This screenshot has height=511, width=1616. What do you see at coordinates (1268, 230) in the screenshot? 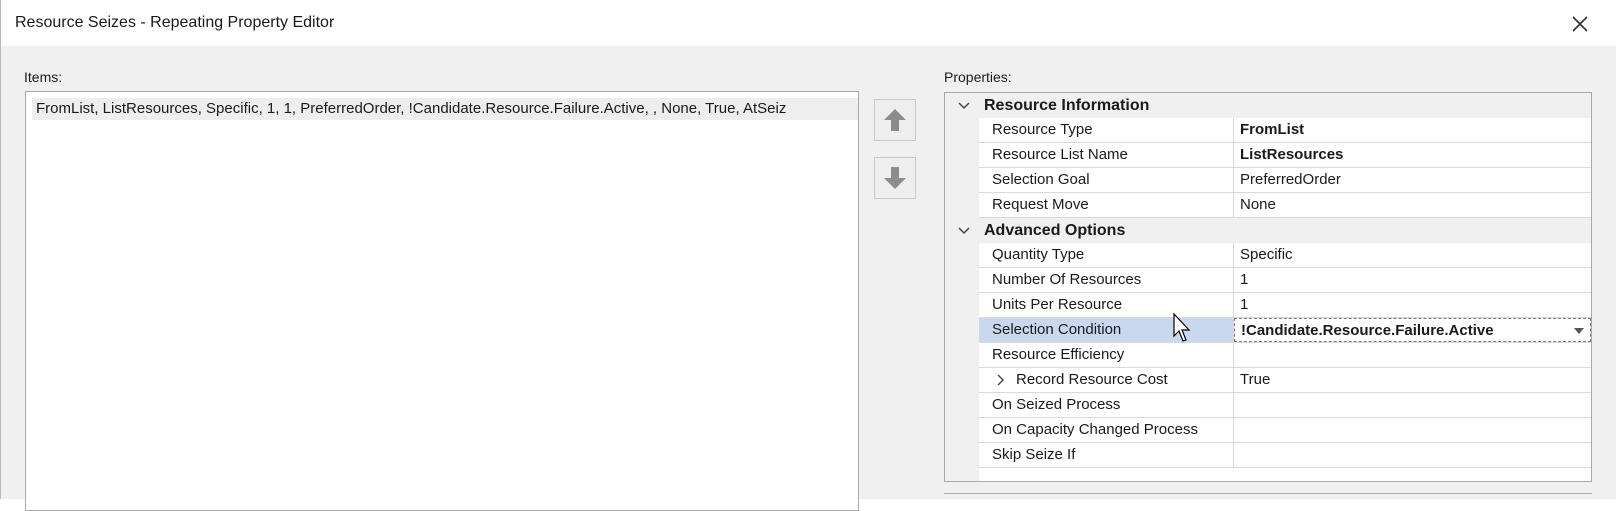
I see `category-advanced-options: Advanced Options` at bounding box center [1268, 230].